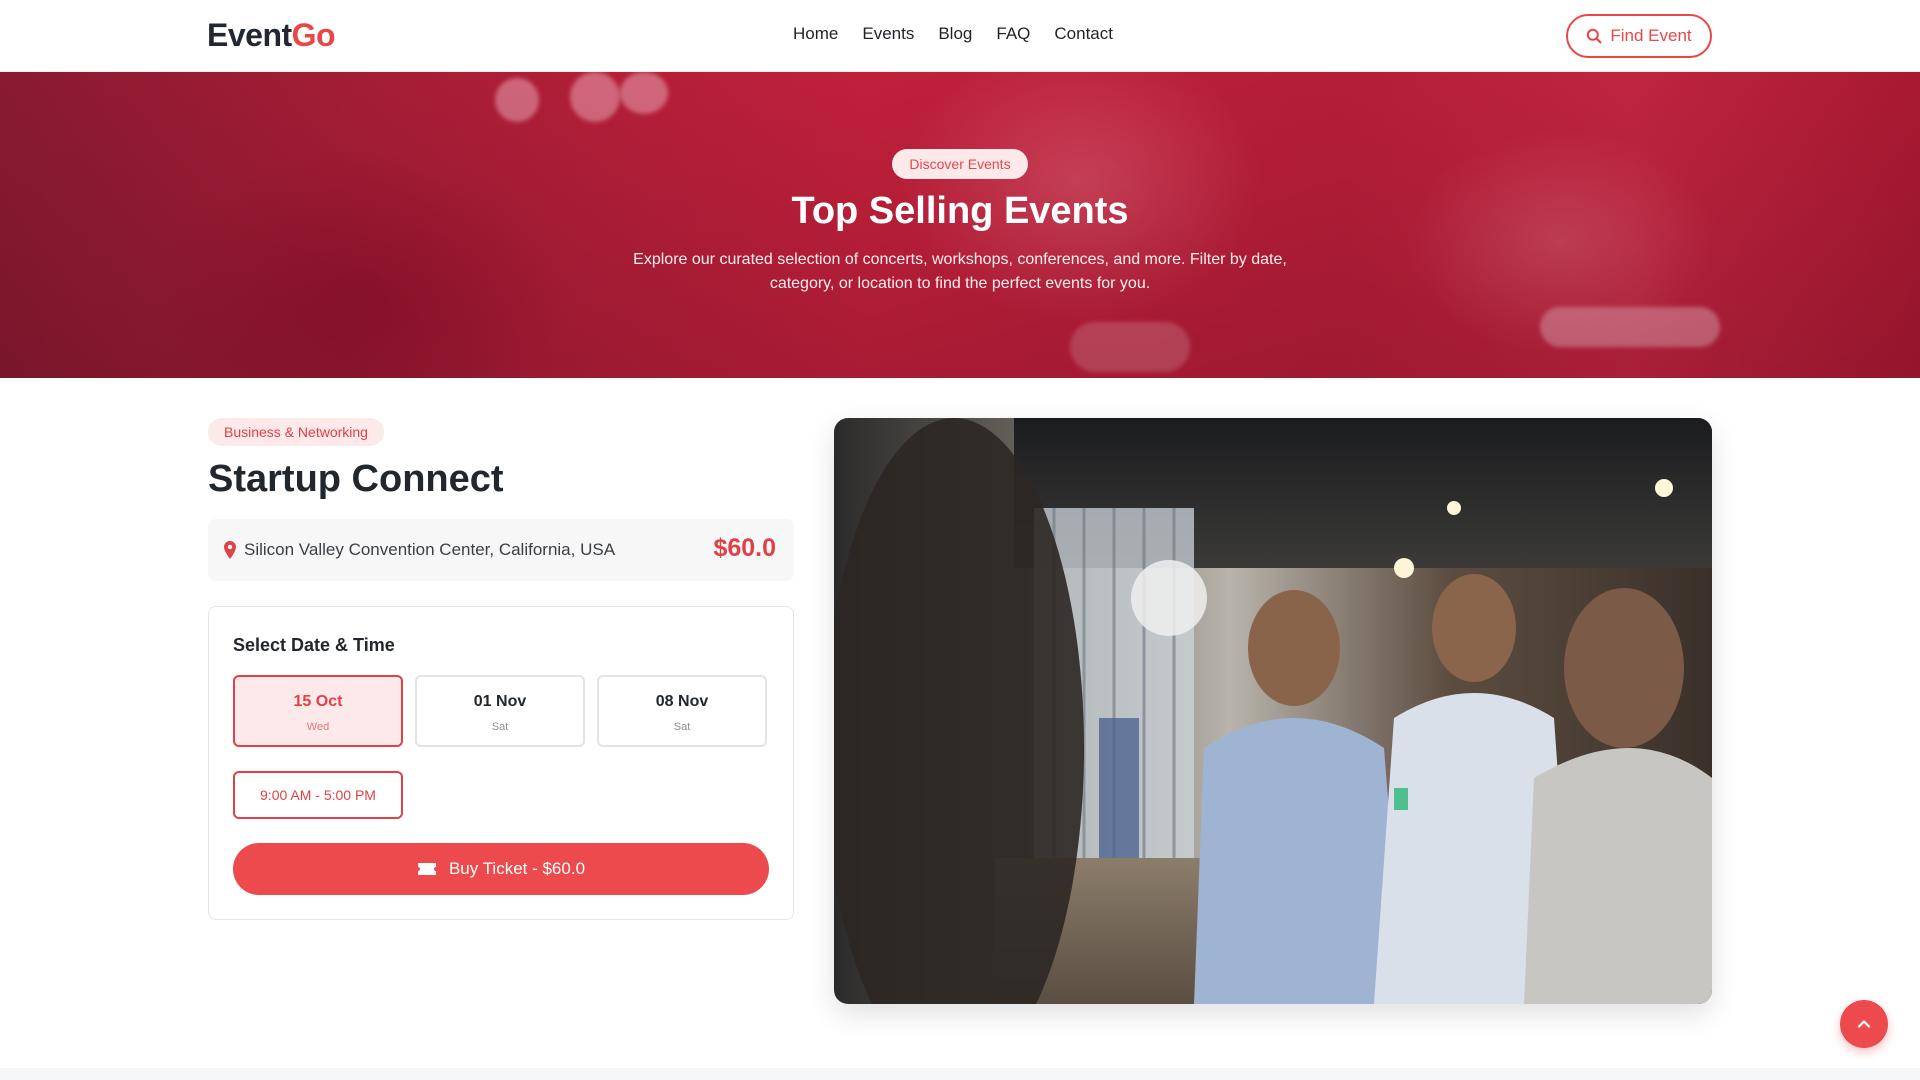 This screenshot has height=1080, width=1920. Describe the element at coordinates (815, 34) in the screenshot. I see `nav-link-home: Home` at that location.